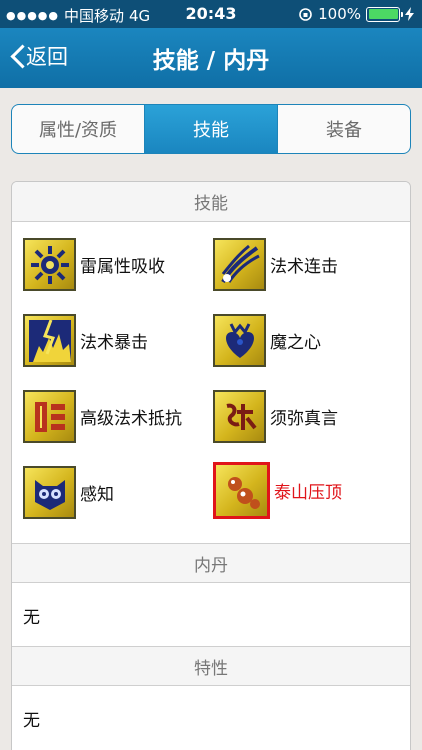 This screenshot has width=422, height=750. Describe the element at coordinates (239, 340) in the screenshot. I see `demon-heart-icon` at that location.